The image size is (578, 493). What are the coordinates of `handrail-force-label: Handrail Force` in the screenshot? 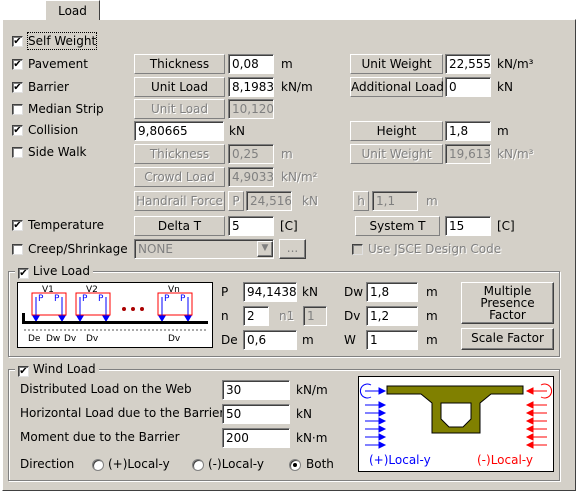 It's located at (179, 201).